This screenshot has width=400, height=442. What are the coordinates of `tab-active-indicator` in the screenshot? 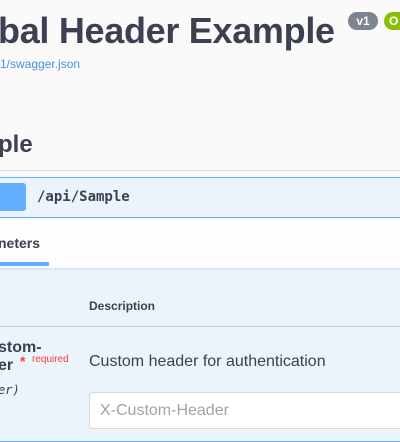 It's located at (24, 264).